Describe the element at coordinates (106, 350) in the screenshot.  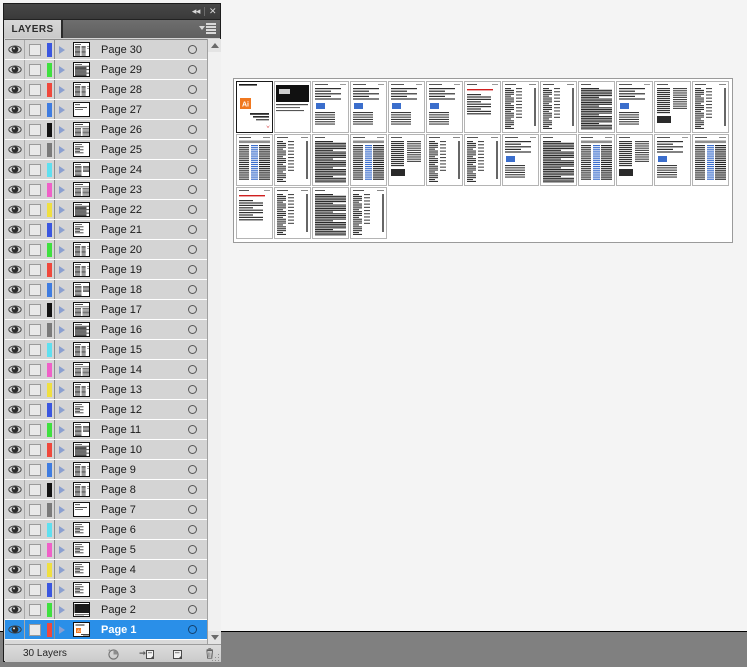
I see `layer-row: Page 15` at that location.